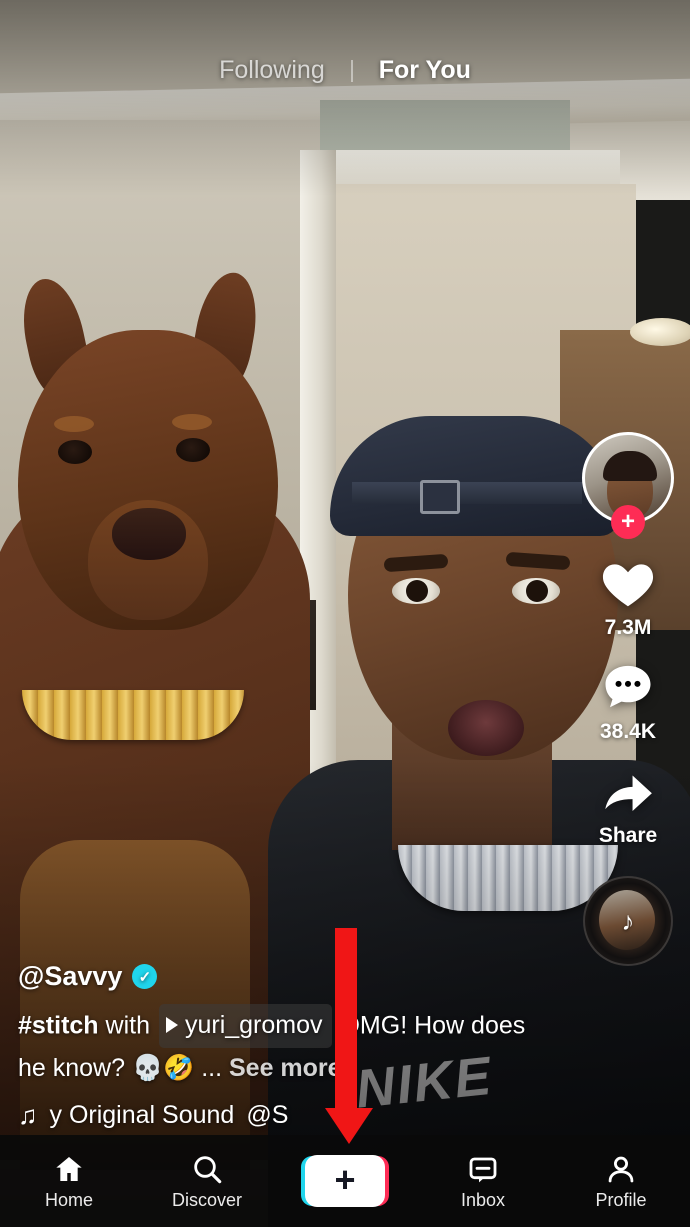  I want to click on arrow-shaft, so click(346, 1018).